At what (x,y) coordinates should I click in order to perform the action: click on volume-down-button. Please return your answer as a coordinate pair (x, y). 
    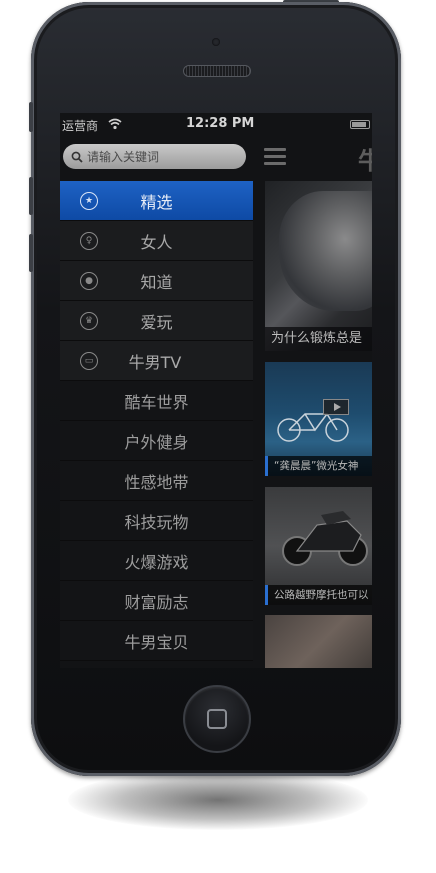
    Looking at the image, I should click on (31, 253).